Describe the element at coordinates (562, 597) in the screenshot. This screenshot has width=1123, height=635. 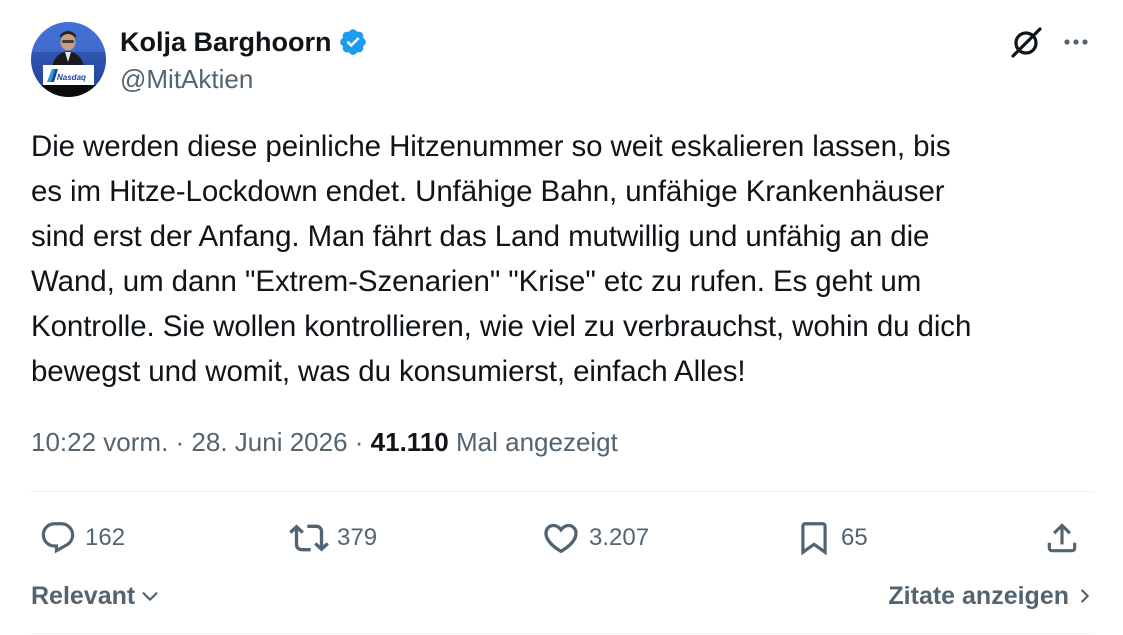
I see `replies-toolbar: Relevant Zitate anzeigen` at that location.